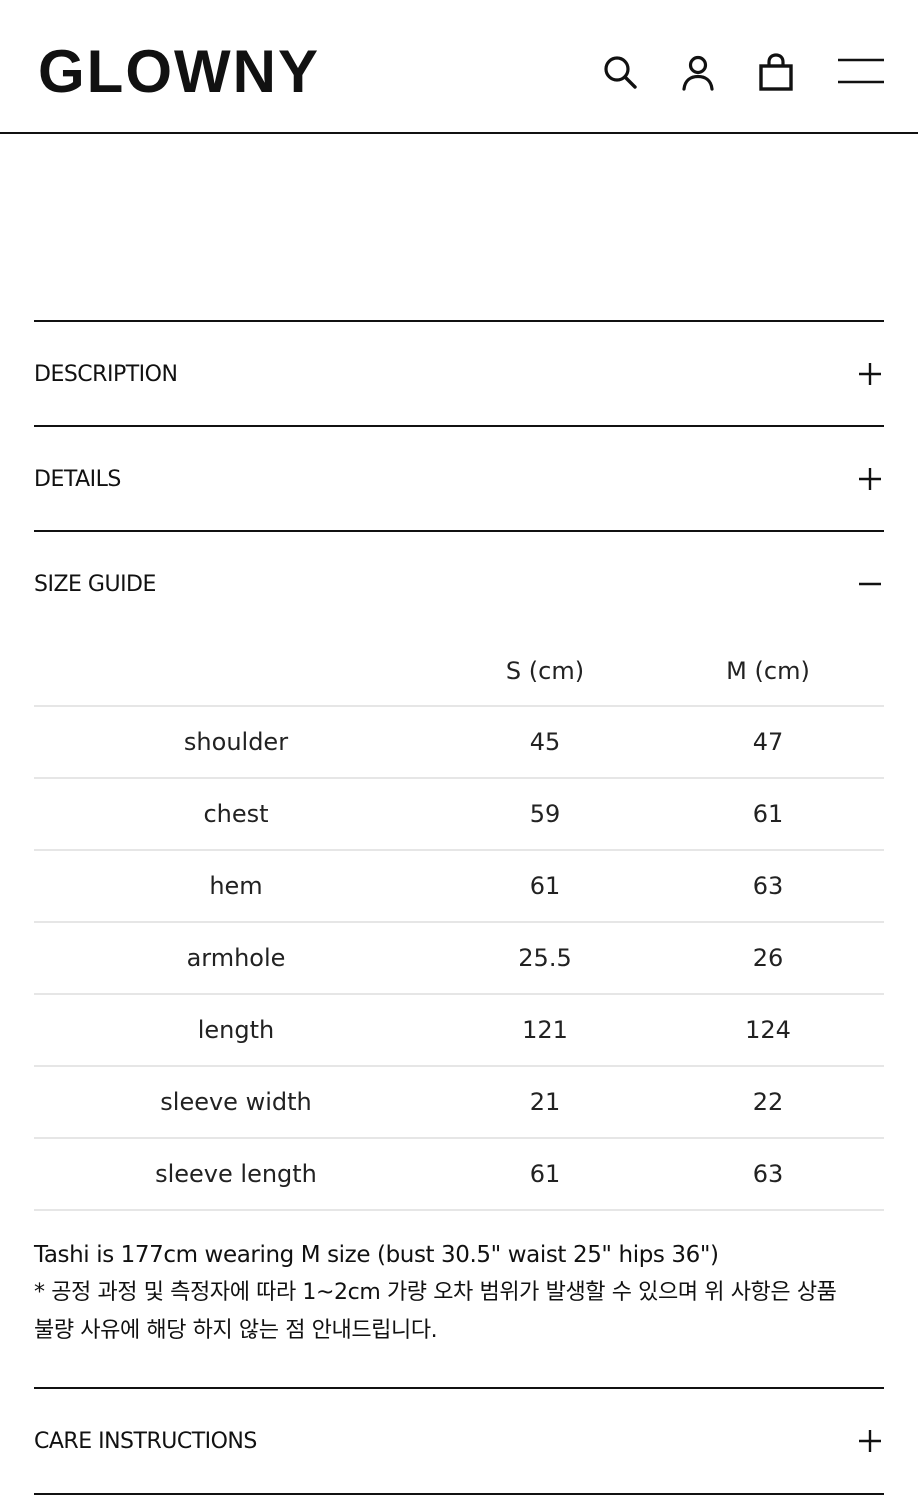  I want to click on row-label: shoulder, so click(236, 742).